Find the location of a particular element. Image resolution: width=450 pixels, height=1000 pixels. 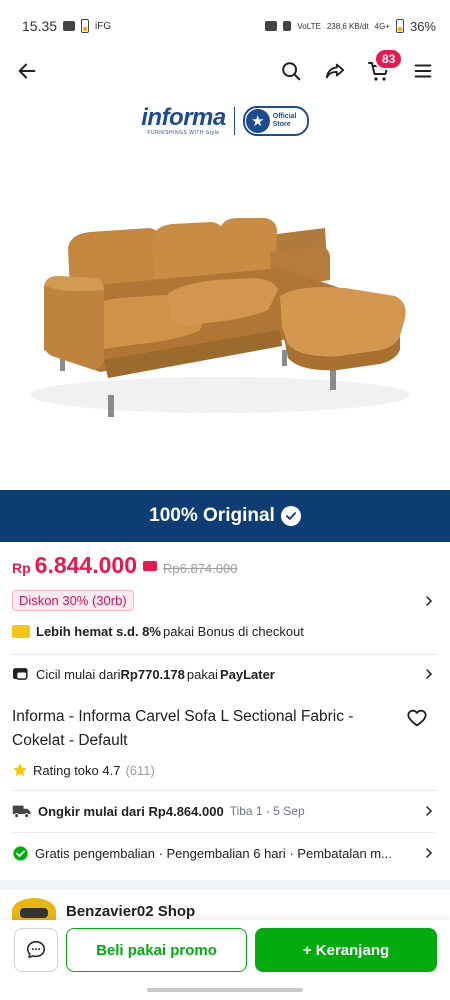

bottom-action-bar: Beli pakai promo + Keranjang is located at coordinates (225, 960).